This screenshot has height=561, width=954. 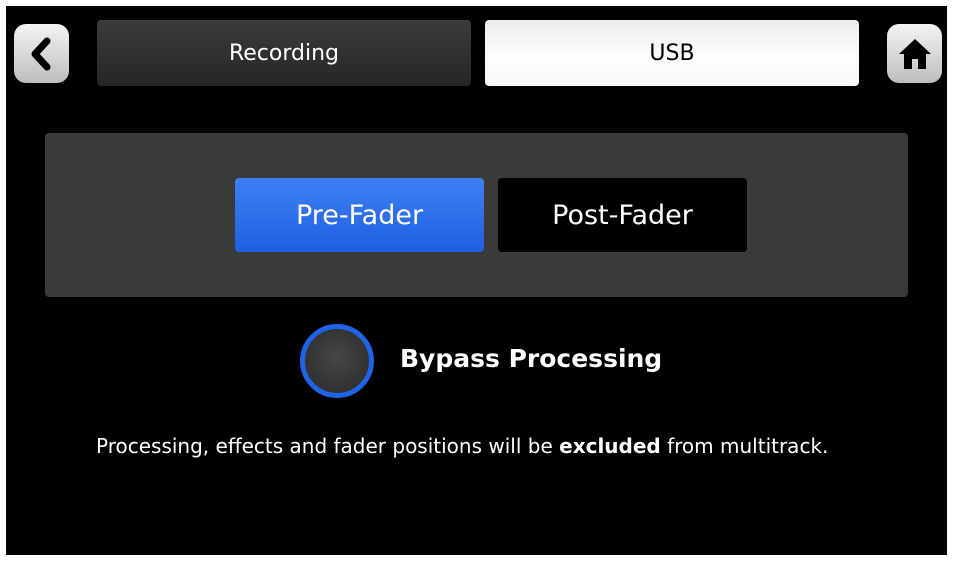 I want to click on post-fader-label: Post-Fader, so click(x=622, y=215).